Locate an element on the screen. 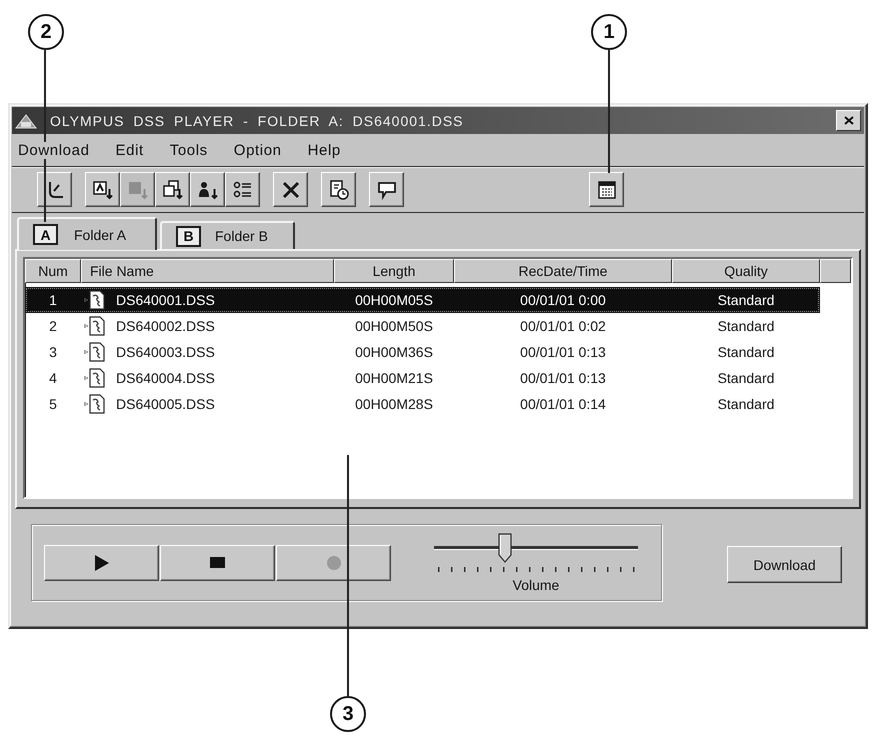  file-row: 5 DS640005.DSS 00H00M28S 00/01/01 0:14 Standard is located at coordinates (422, 404).